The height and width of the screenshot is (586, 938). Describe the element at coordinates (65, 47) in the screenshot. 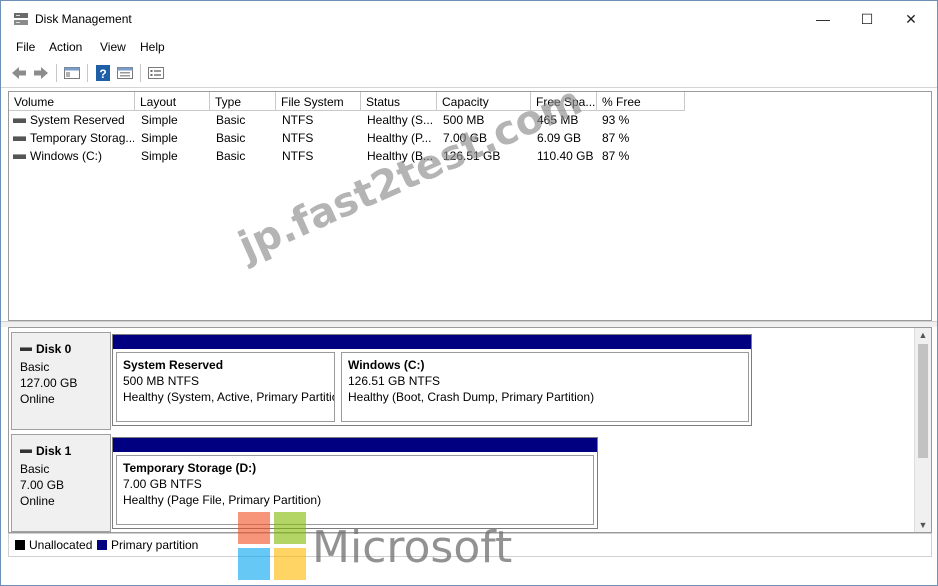

I see `menu-action: Action` at that location.